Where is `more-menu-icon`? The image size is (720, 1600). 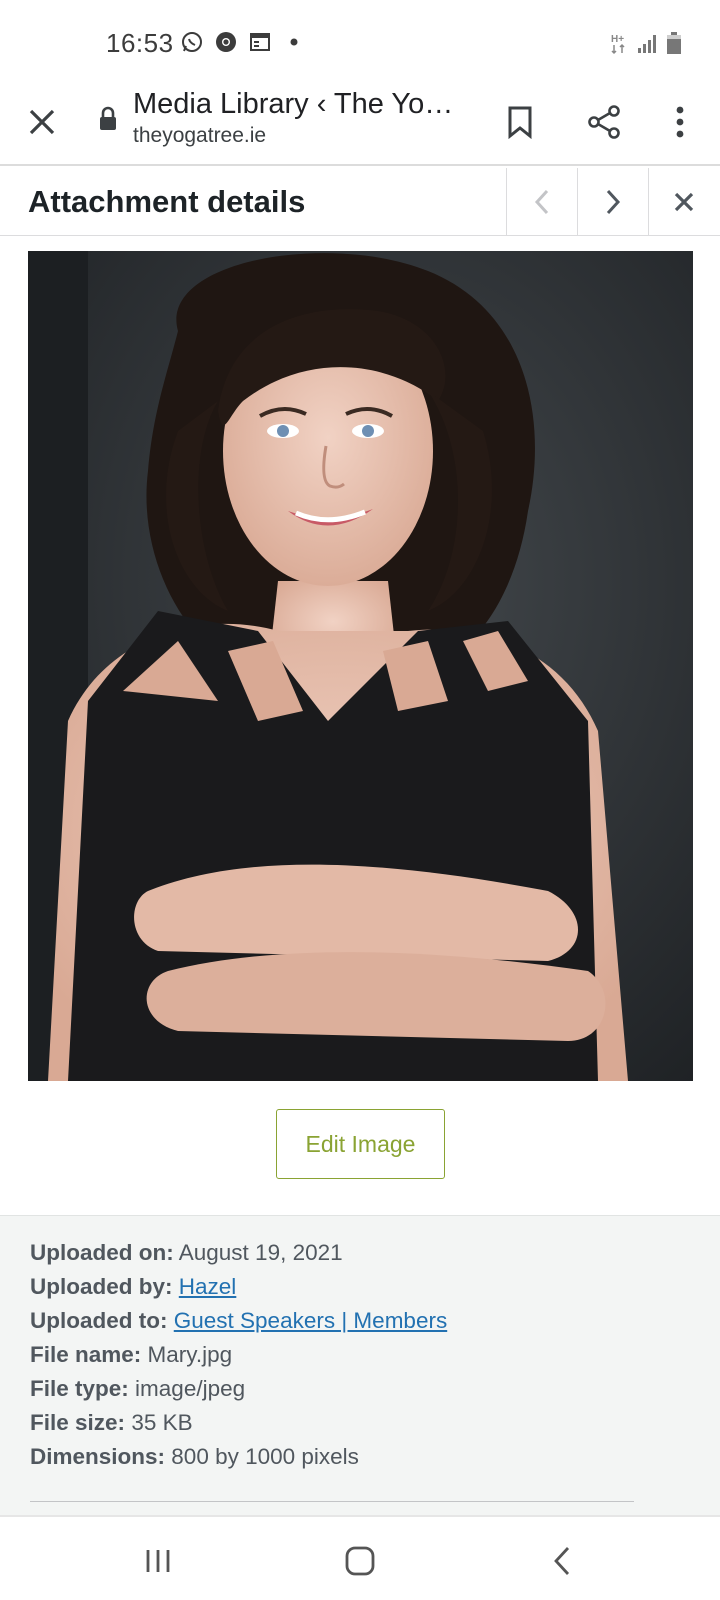
more-menu-icon is located at coordinates (680, 122).